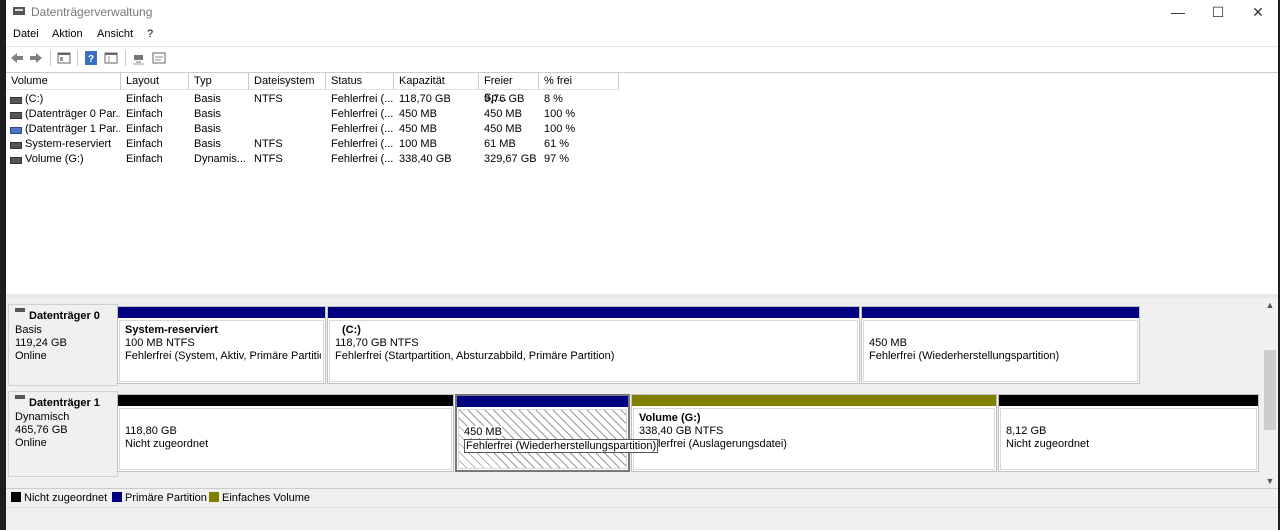 This screenshot has height=530, width=1280. Describe the element at coordinates (436, 81) in the screenshot. I see `col-header-kapazitaet: Kapazität` at that location.